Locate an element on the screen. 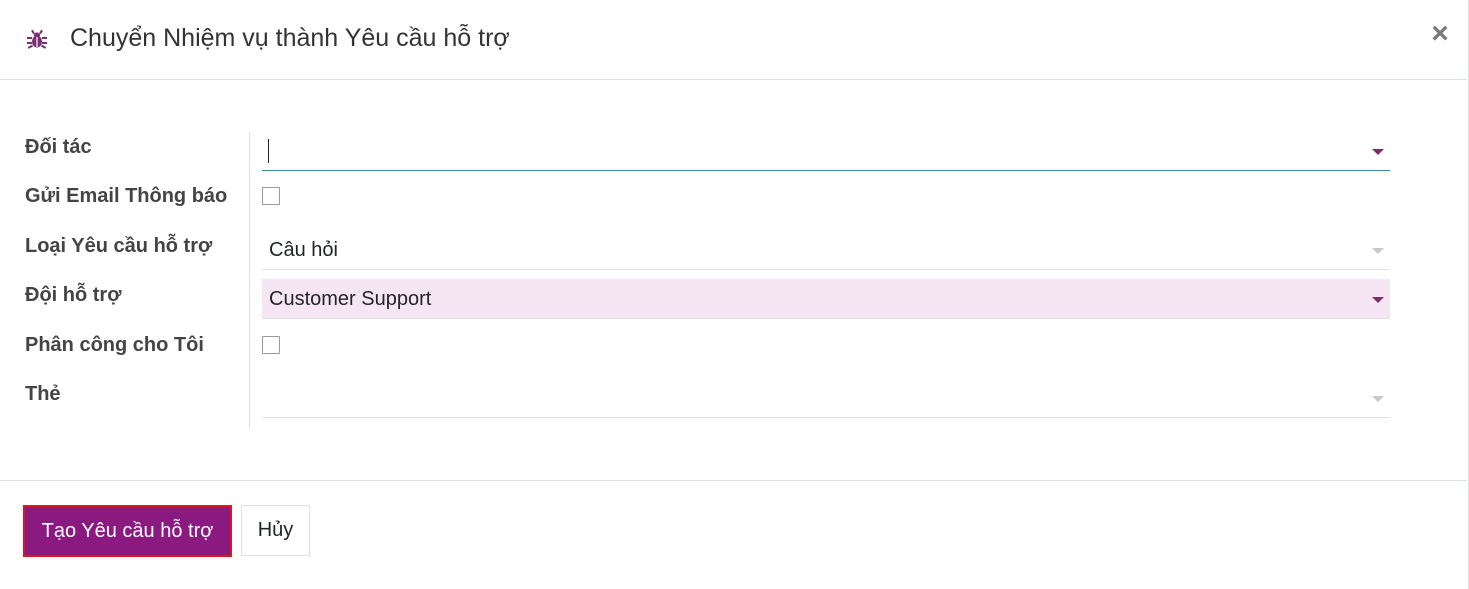 The height and width of the screenshot is (589, 1469). tags-dropdown-arrow-icon is located at coordinates (1378, 399).